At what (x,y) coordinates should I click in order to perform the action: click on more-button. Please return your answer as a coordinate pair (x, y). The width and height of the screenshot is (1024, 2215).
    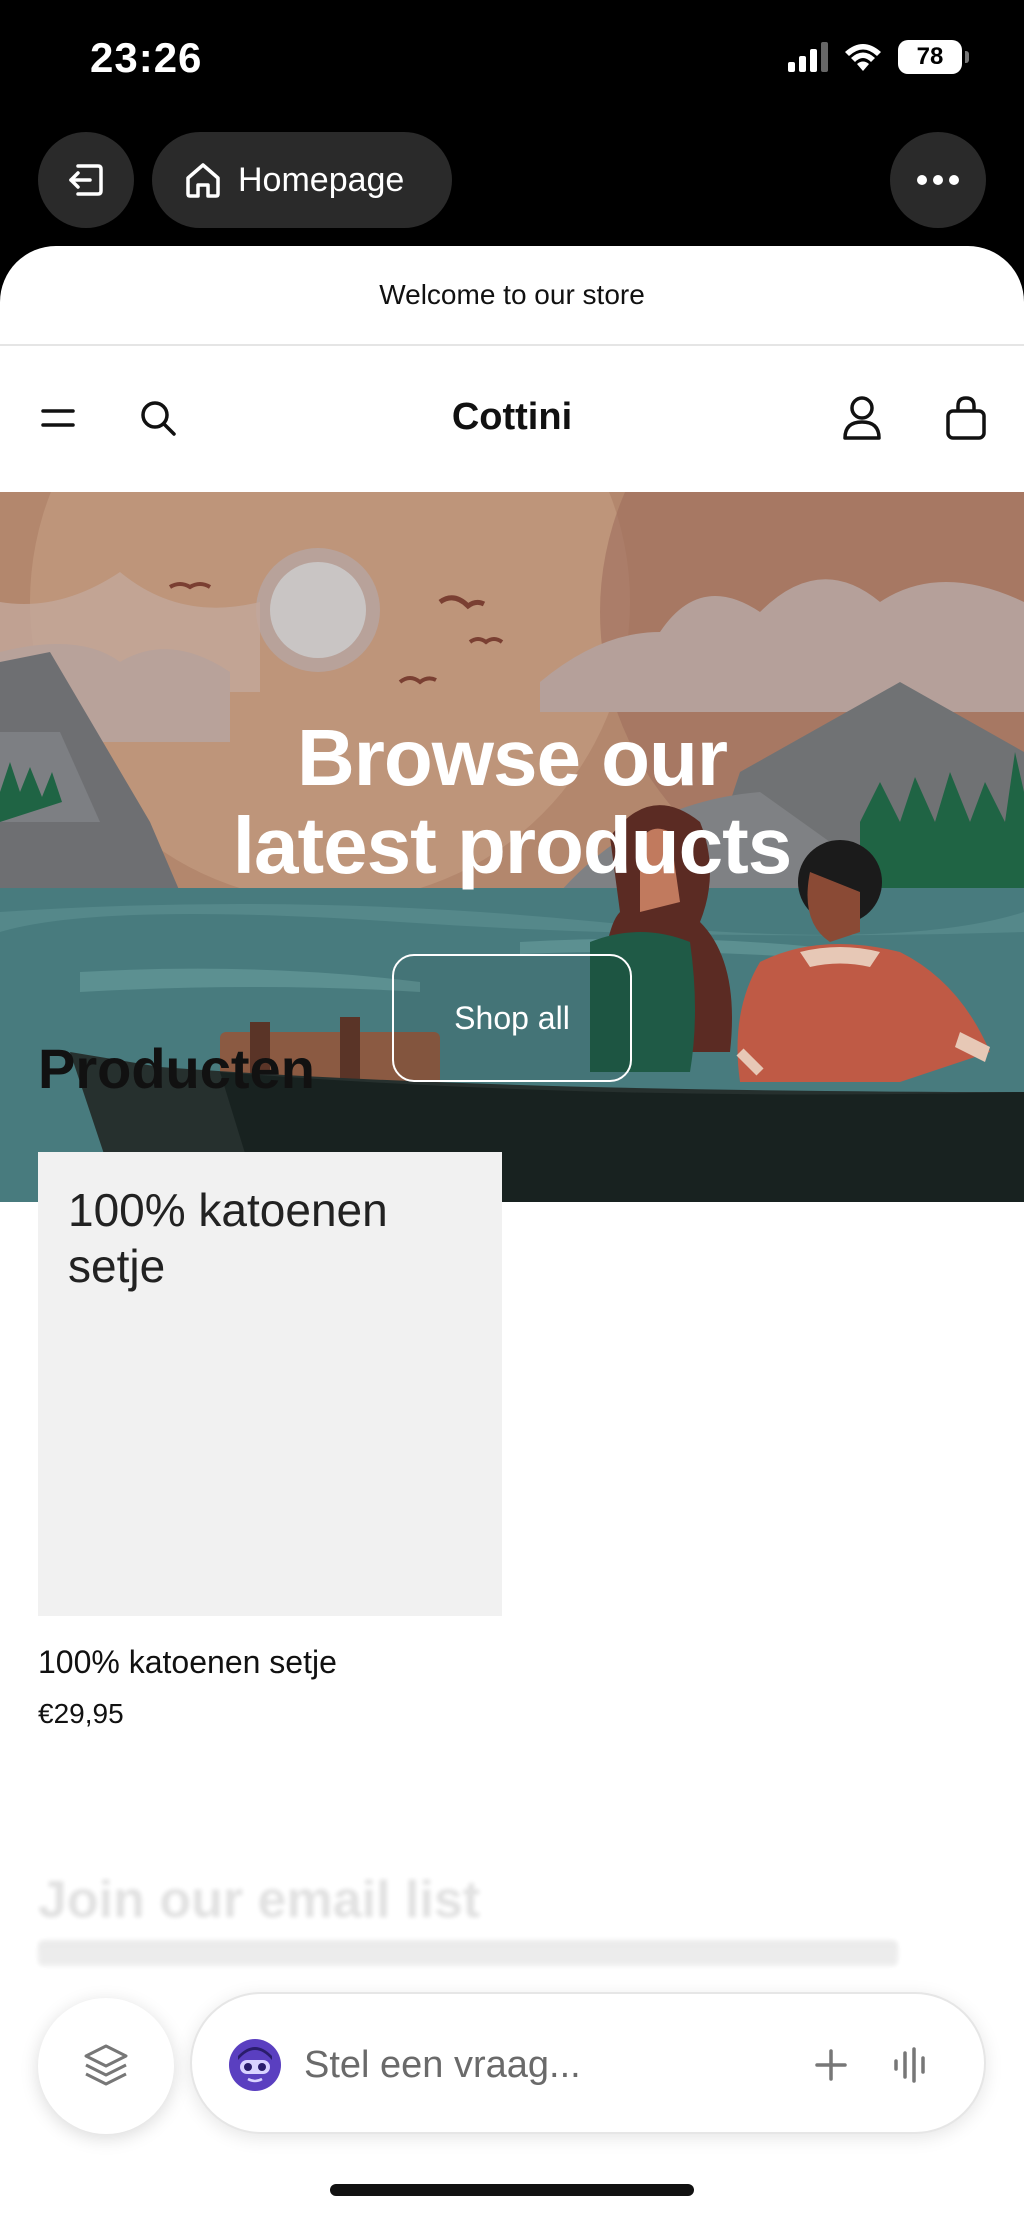
    Looking at the image, I should click on (938, 180).